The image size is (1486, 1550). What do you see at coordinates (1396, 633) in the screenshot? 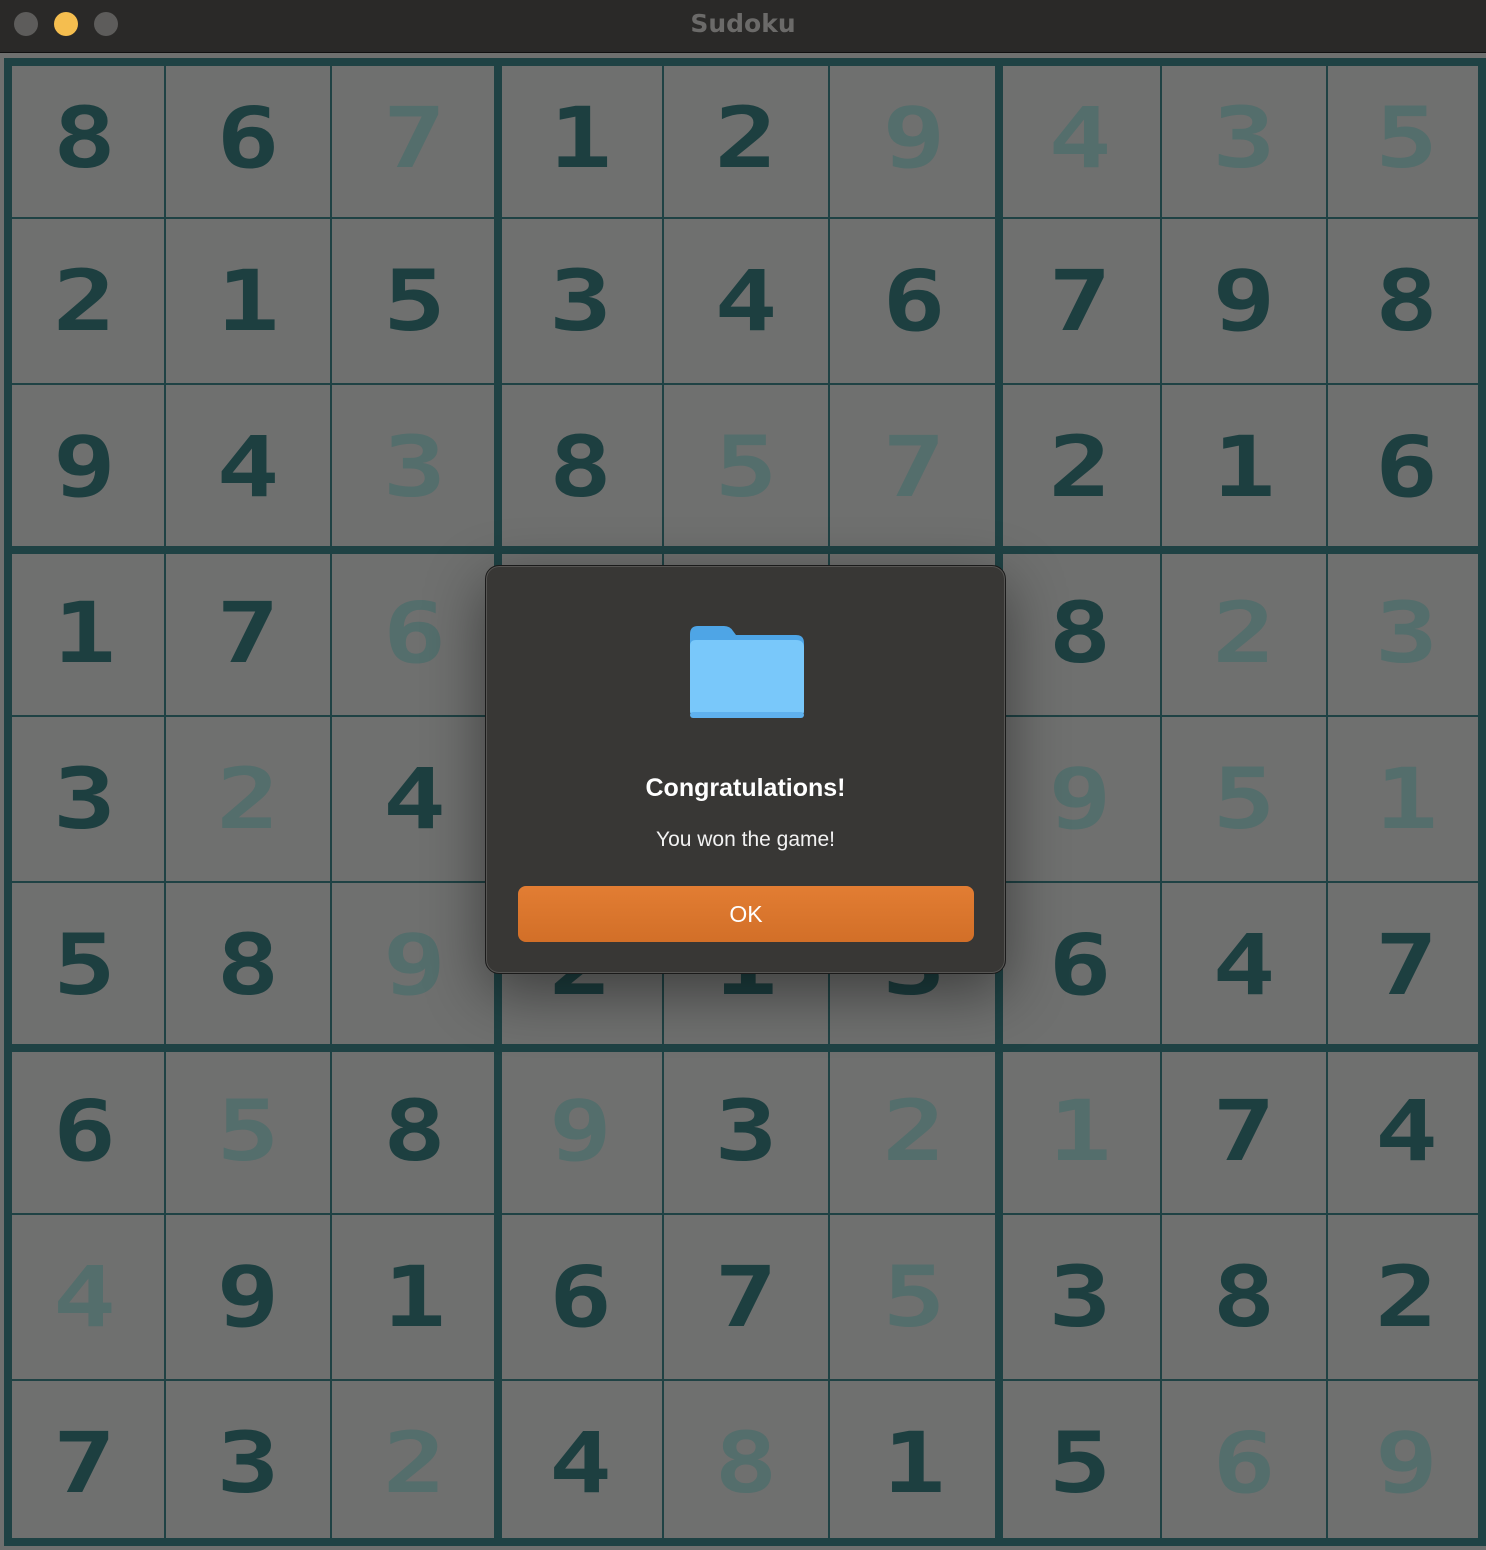
I see `sudoku-cell: 3` at bounding box center [1396, 633].